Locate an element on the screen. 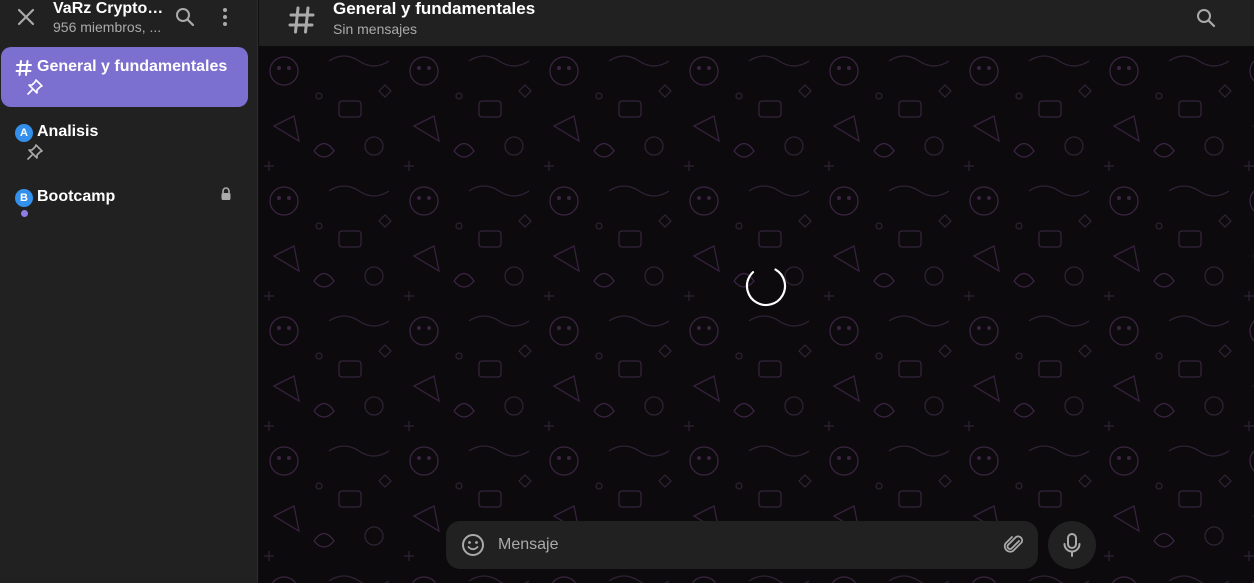  more-vertical-icon is located at coordinates (225, 17).